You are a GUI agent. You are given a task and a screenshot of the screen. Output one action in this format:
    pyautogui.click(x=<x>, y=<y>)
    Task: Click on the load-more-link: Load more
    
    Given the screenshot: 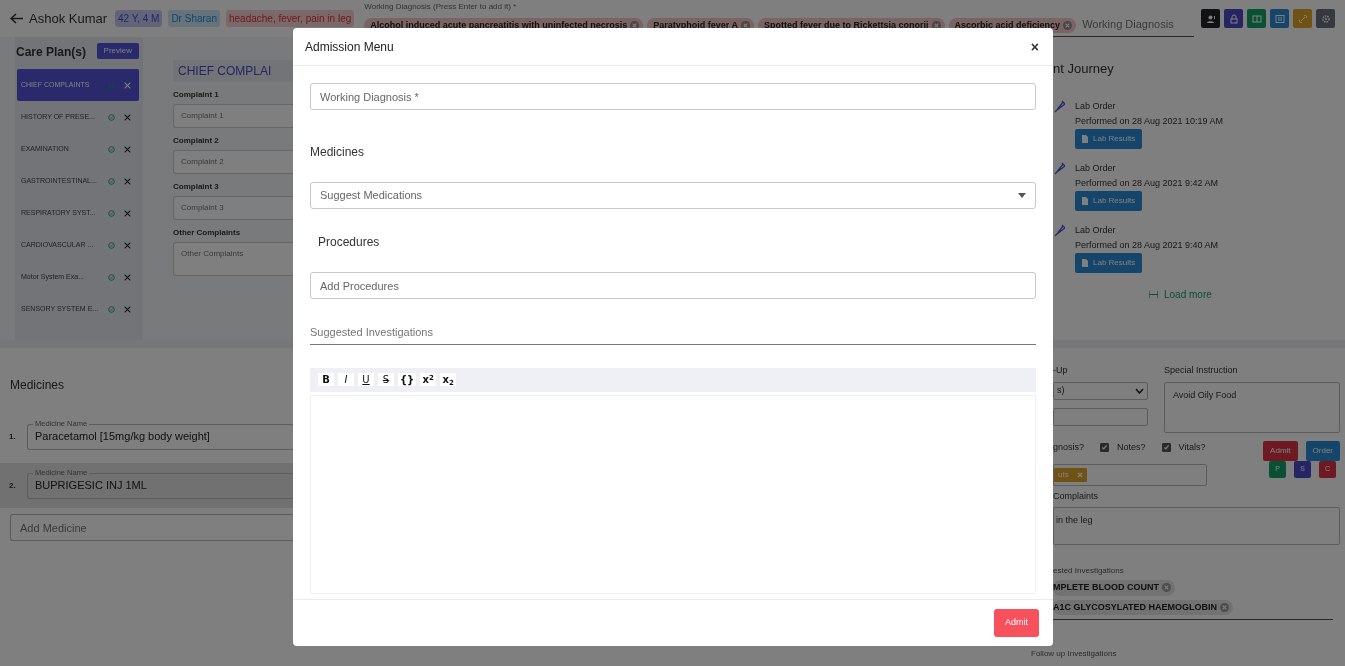 What is the action you would take?
    pyautogui.click(x=1247, y=295)
    